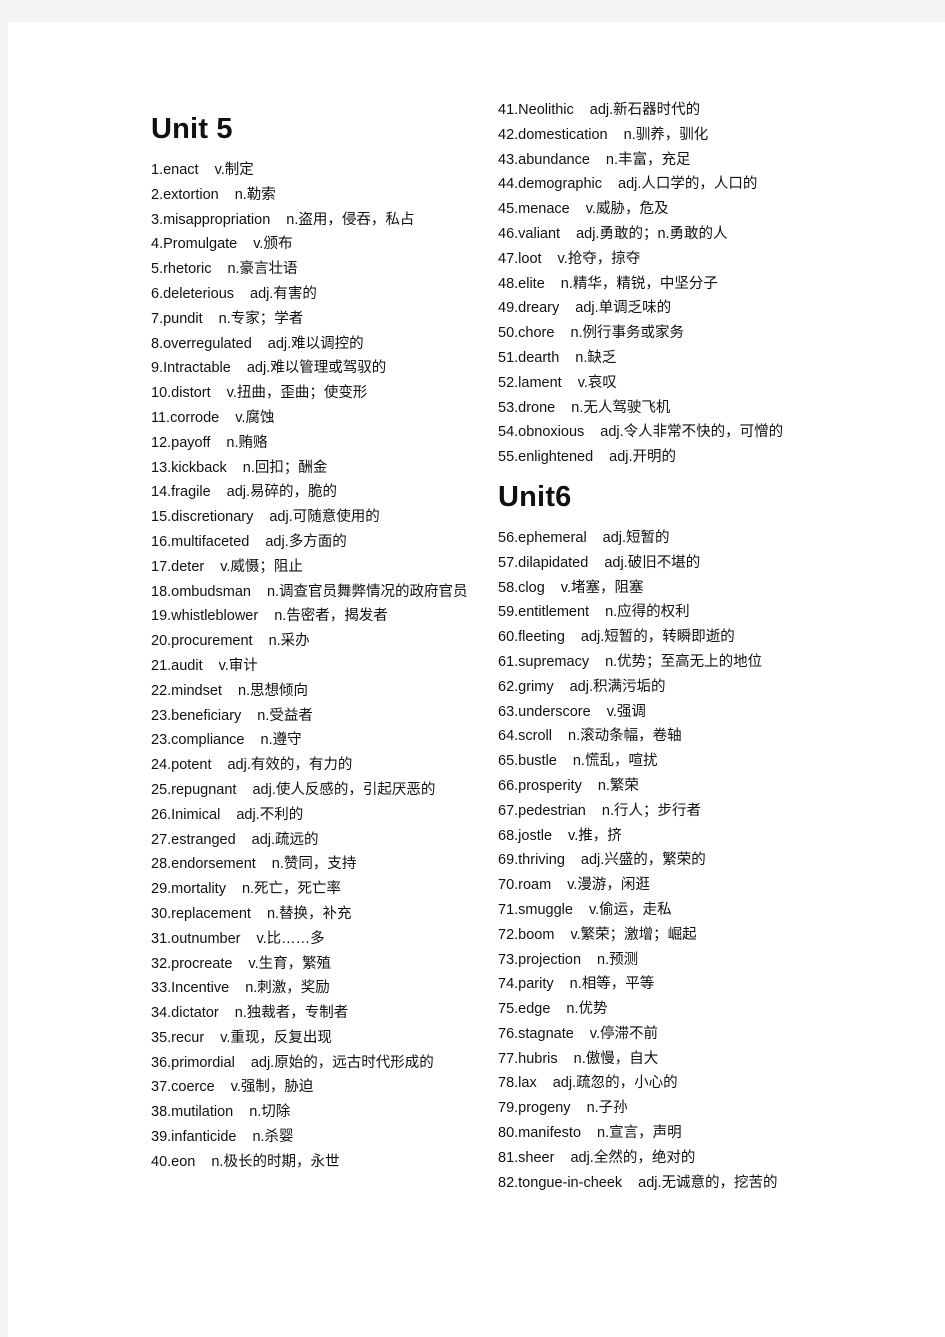 The width and height of the screenshot is (945, 1337). I want to click on vocab-definition: n.告密者，揭发者, so click(331, 616).